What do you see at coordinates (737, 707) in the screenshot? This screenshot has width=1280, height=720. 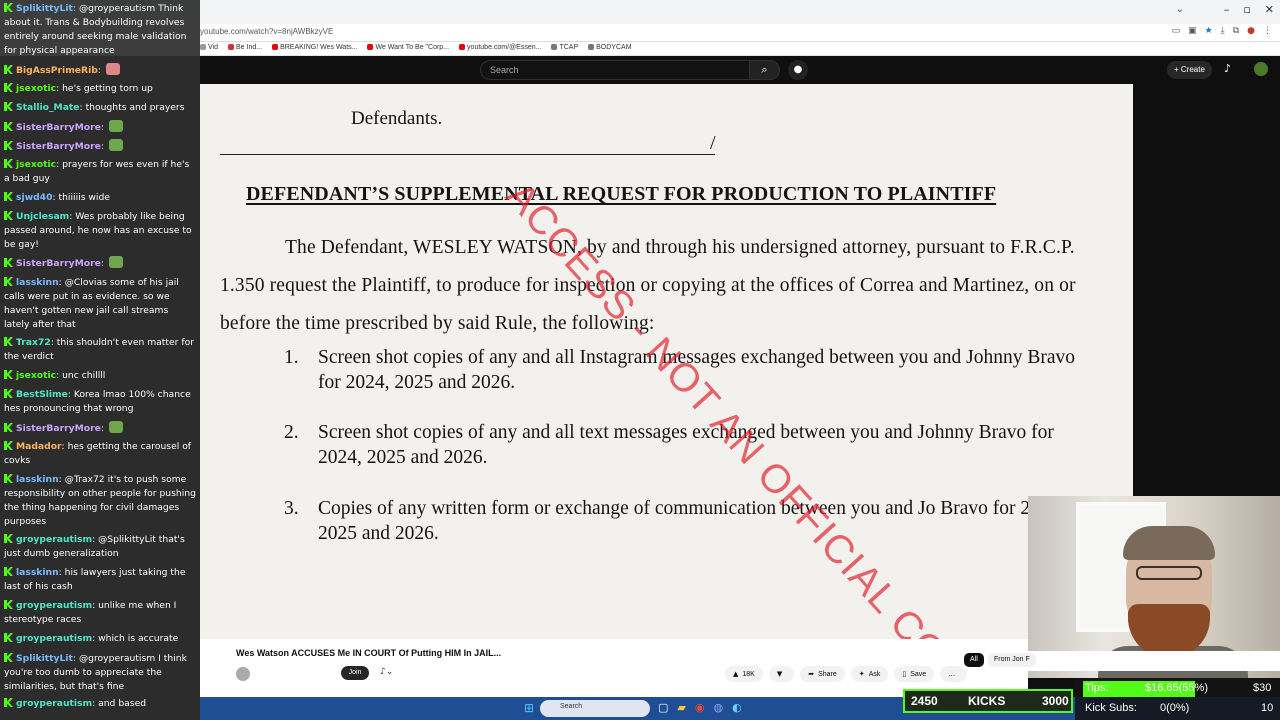 I see `app-icon: ◐` at bounding box center [737, 707].